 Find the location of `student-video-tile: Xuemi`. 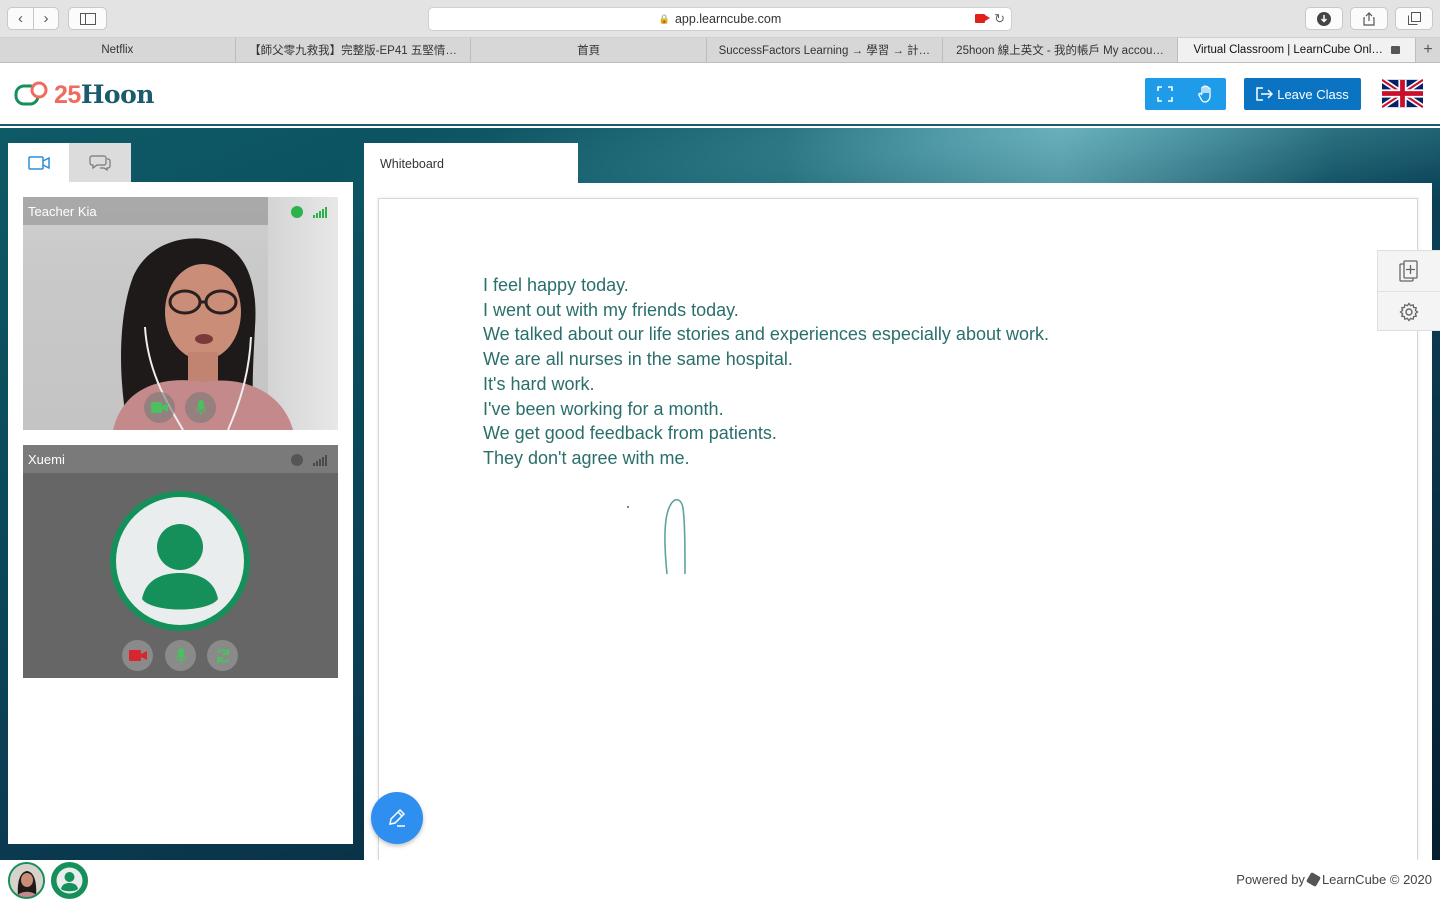

student-video-tile: Xuemi is located at coordinates (180, 561).